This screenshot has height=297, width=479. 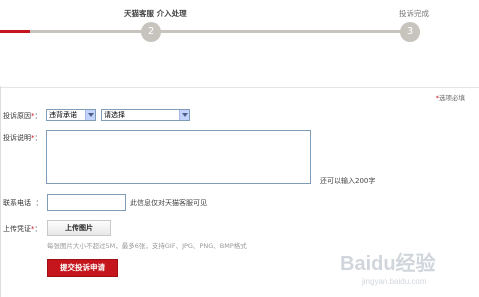 I want to click on sub-reason-select: 请选择, so click(x=145, y=115).